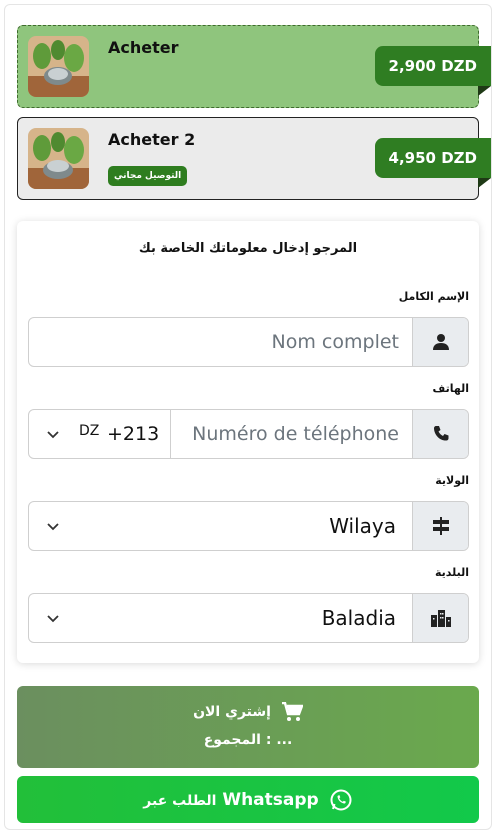  I want to click on whatsapp-icon, so click(341, 799).